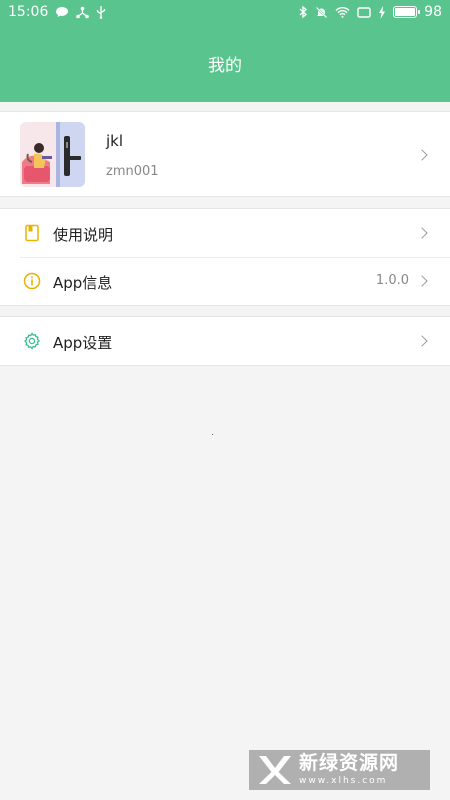 The width and height of the screenshot is (450, 800). I want to click on watermark-logo-icon, so click(275, 770).